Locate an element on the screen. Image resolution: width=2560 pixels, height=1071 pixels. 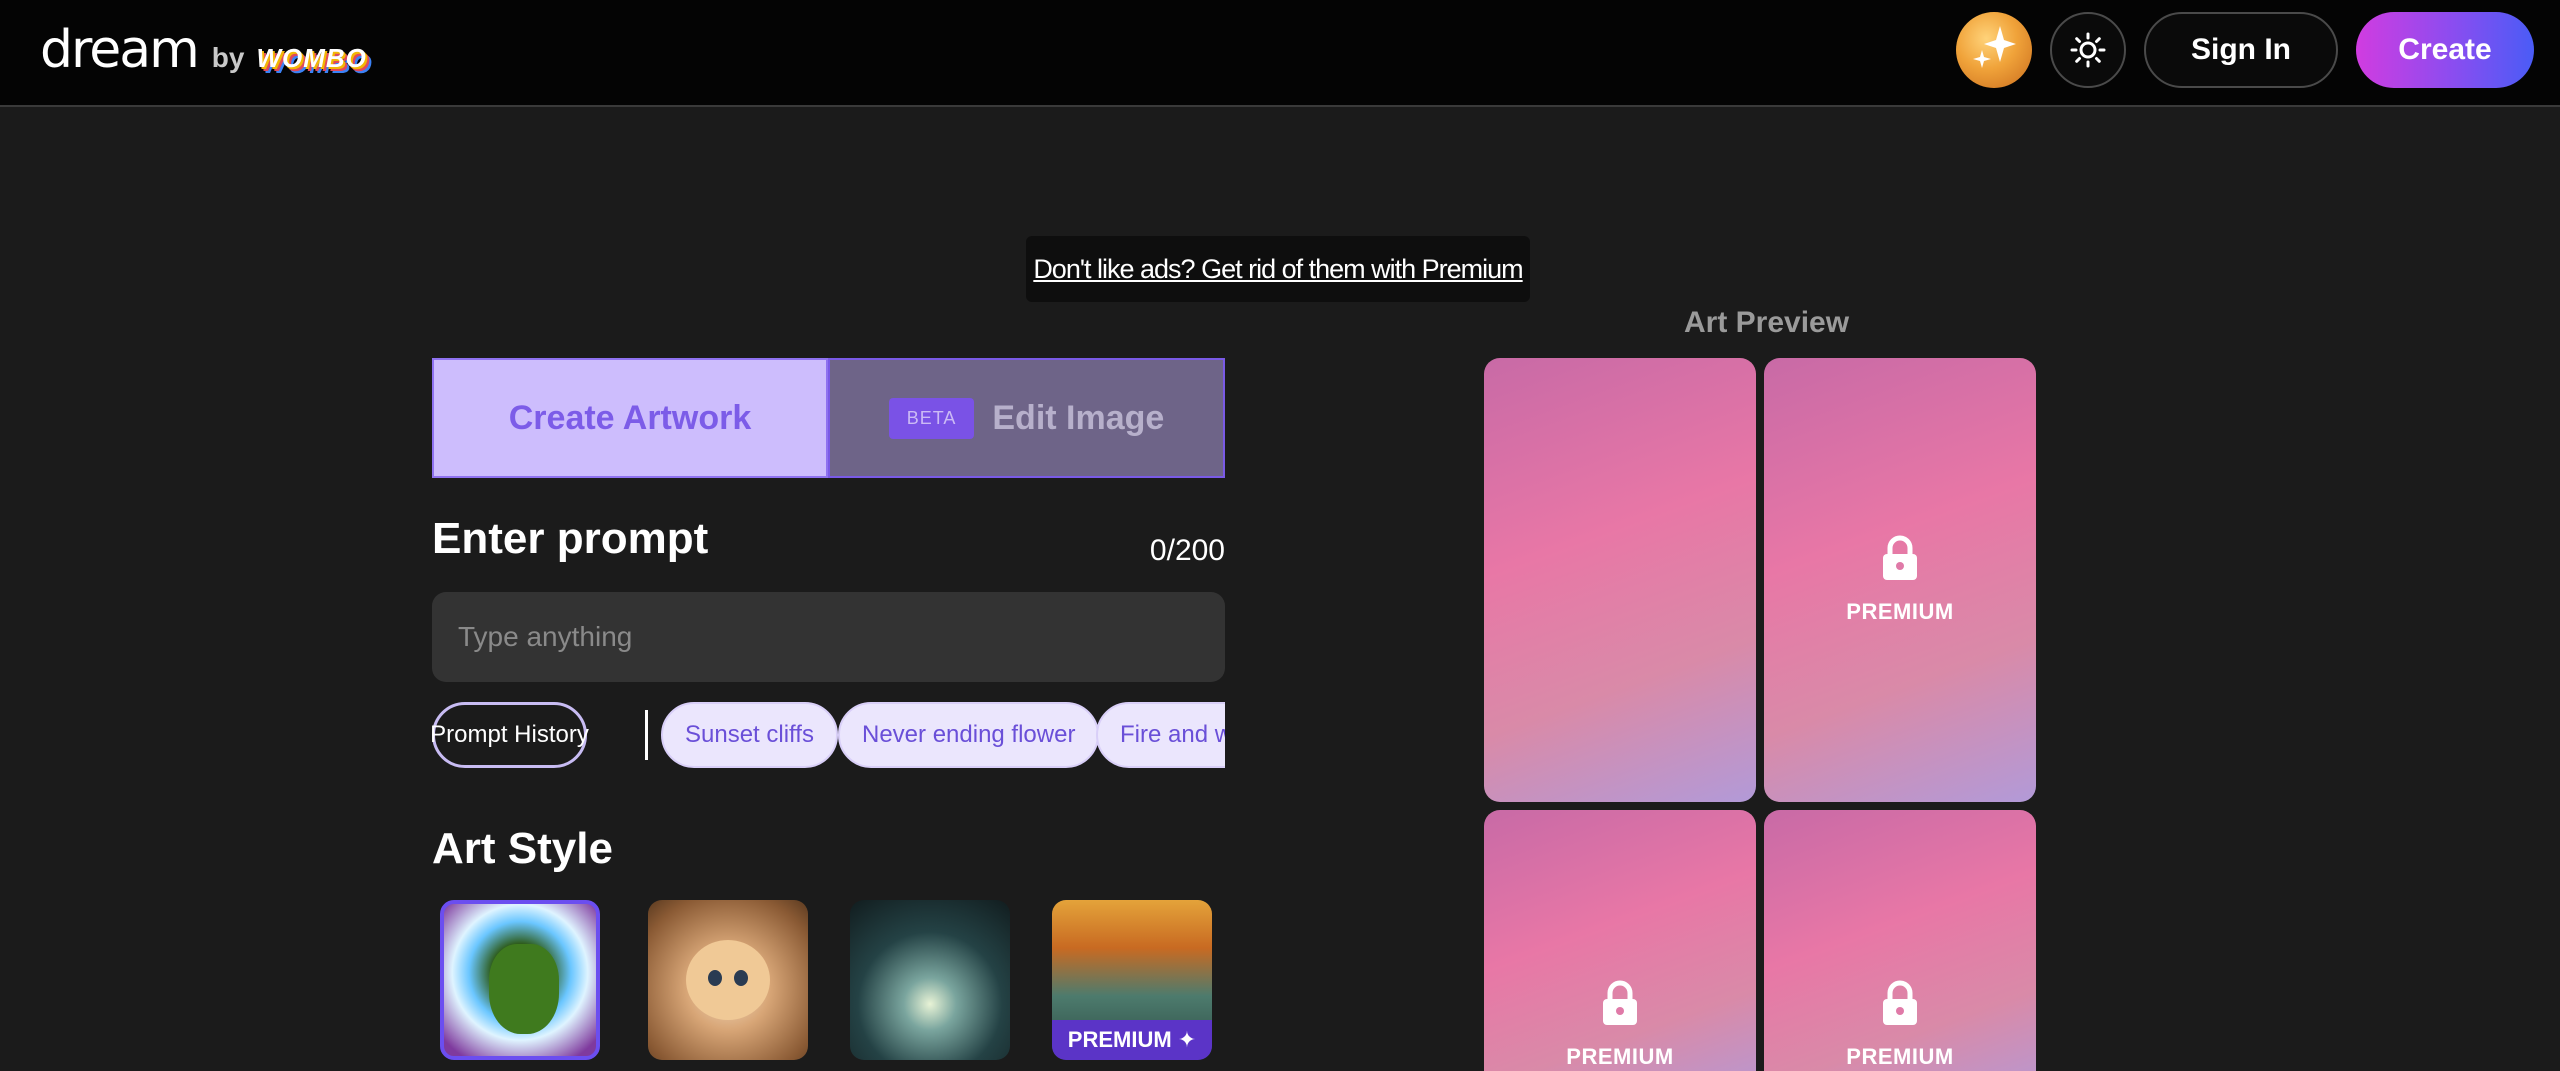
dream-logo: dream by WOMBO is located at coordinates (203, 50).